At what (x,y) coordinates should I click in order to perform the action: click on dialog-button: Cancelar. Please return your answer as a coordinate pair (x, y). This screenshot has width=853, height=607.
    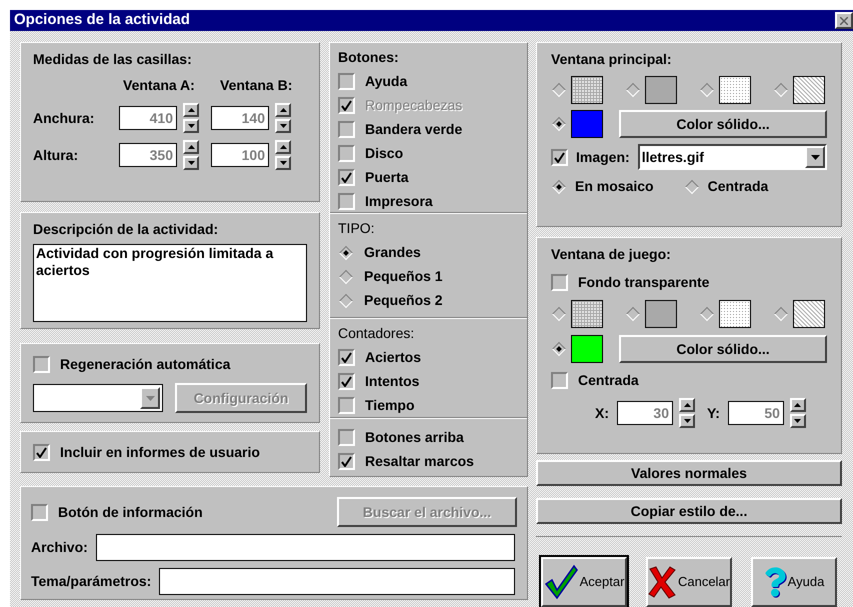
    Looking at the image, I should click on (689, 582).